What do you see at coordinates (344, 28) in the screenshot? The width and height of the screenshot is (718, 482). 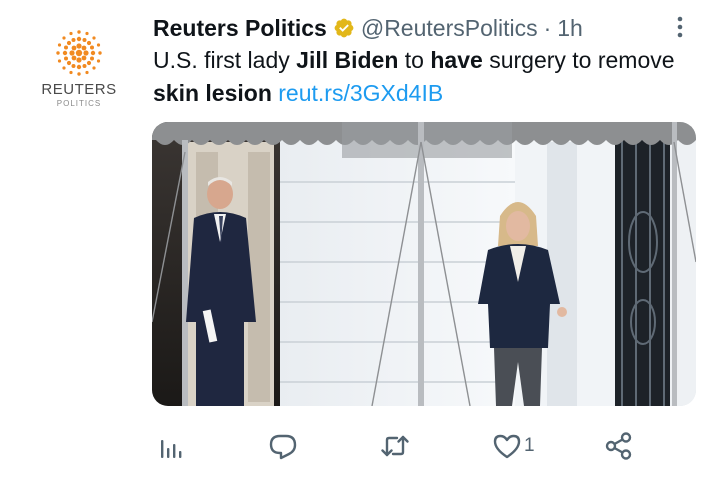 I see `verified-badge-icon` at bounding box center [344, 28].